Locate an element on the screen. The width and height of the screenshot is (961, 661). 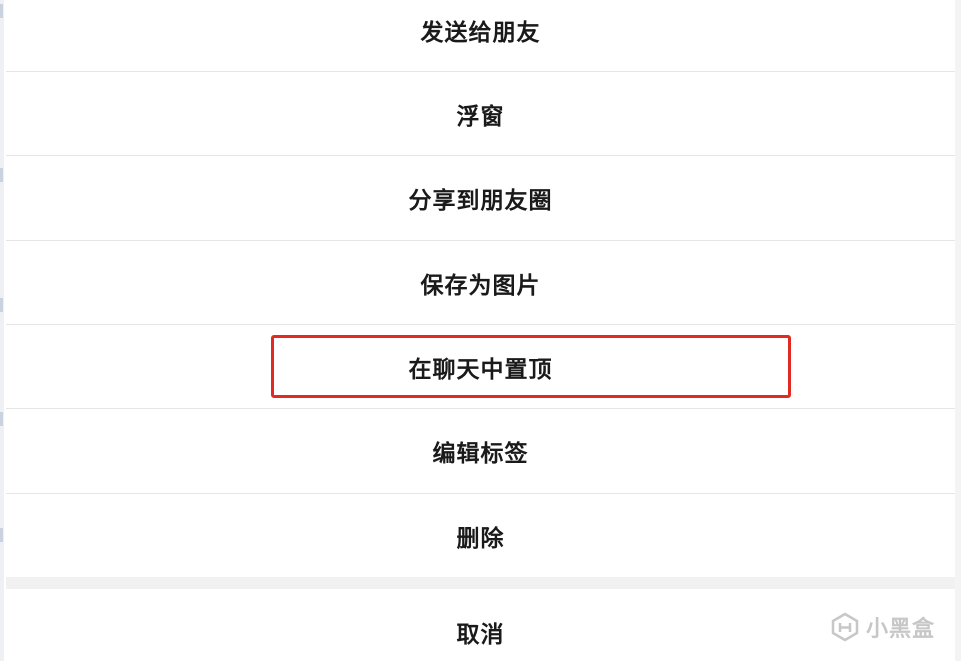
share-to-moments-option: 分享到朋友圈 is located at coordinates (480, 198).